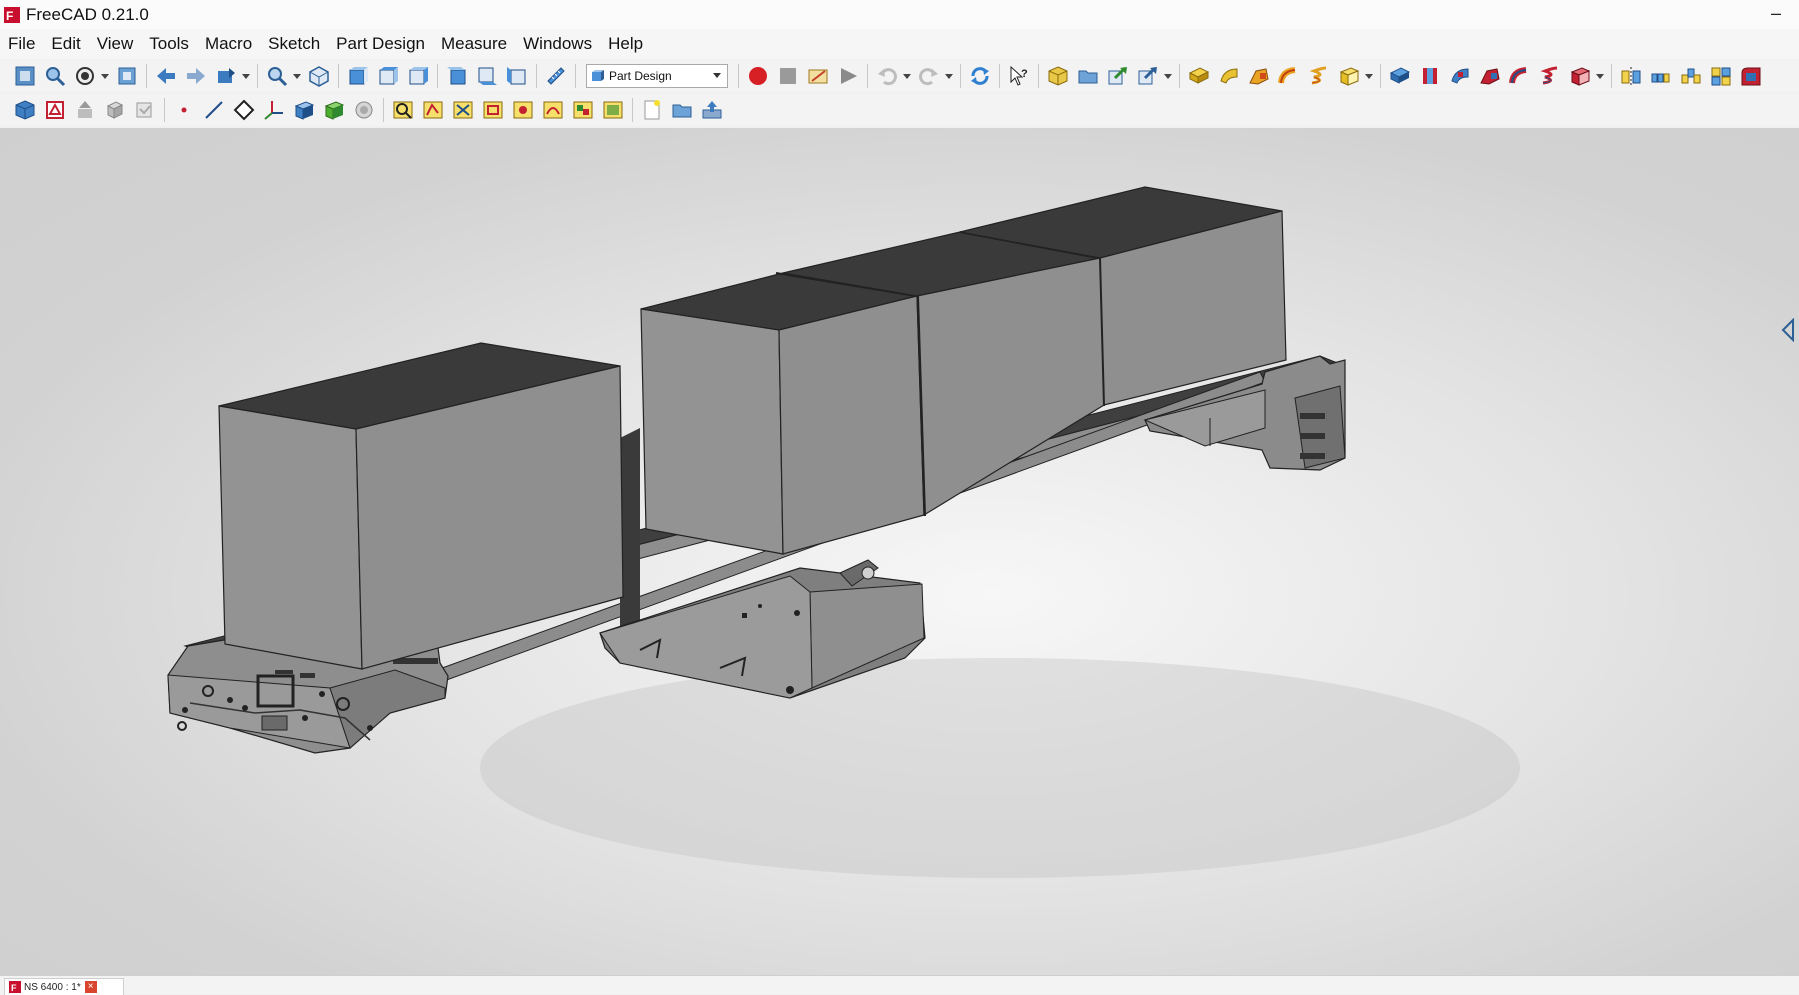 Image resolution: width=1799 pixels, height=995 pixels. What do you see at coordinates (297, 76) in the screenshot?
I see `zoom-dropdown` at bounding box center [297, 76].